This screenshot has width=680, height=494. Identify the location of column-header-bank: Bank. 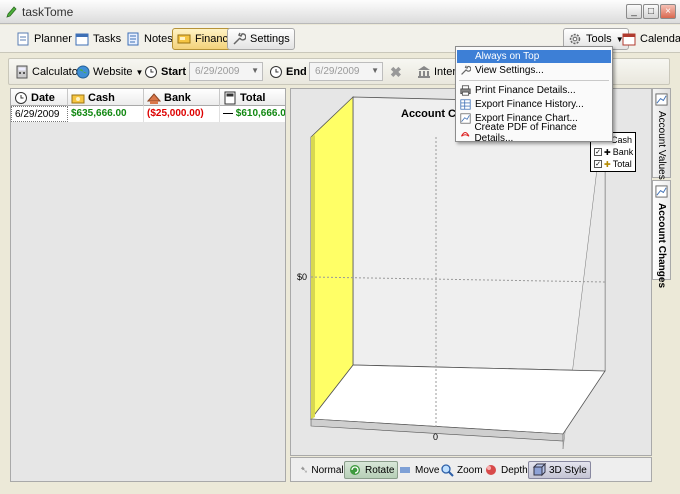
(182, 97).